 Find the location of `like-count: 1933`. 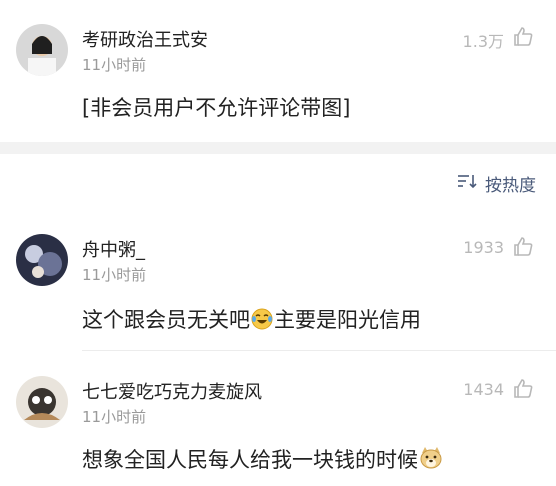

like-count: 1933 is located at coordinates (483, 247).